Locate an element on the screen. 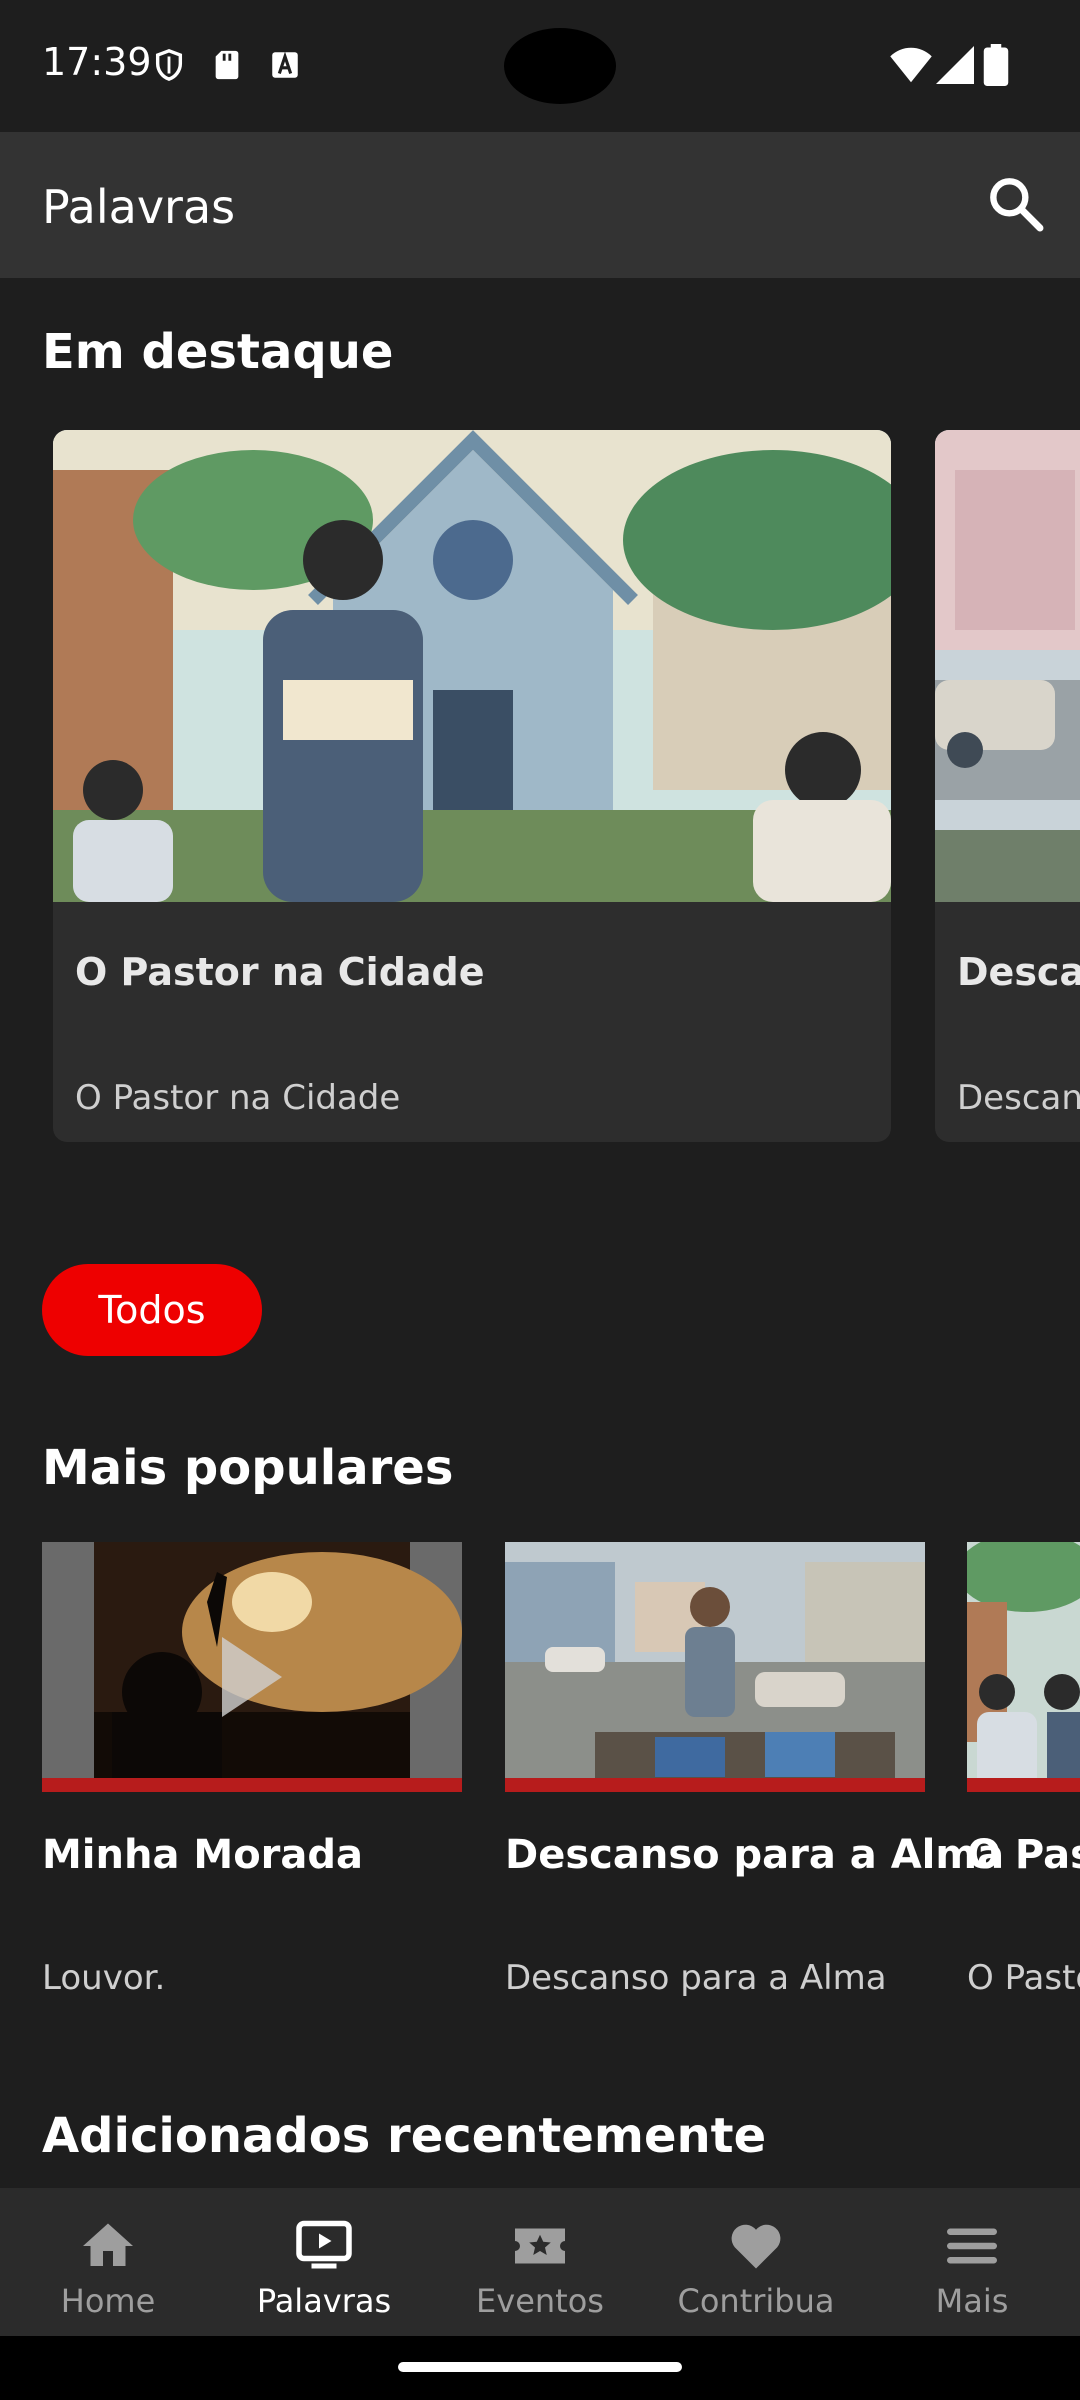  signal-icon is located at coordinates (955, 65).